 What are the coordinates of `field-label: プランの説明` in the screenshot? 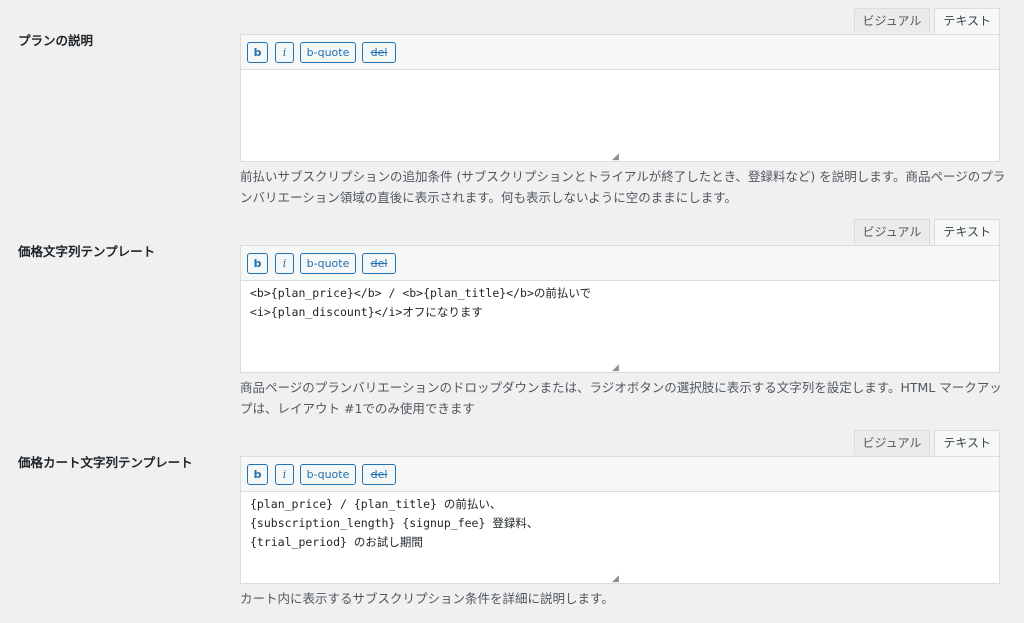 It's located at (56, 40).